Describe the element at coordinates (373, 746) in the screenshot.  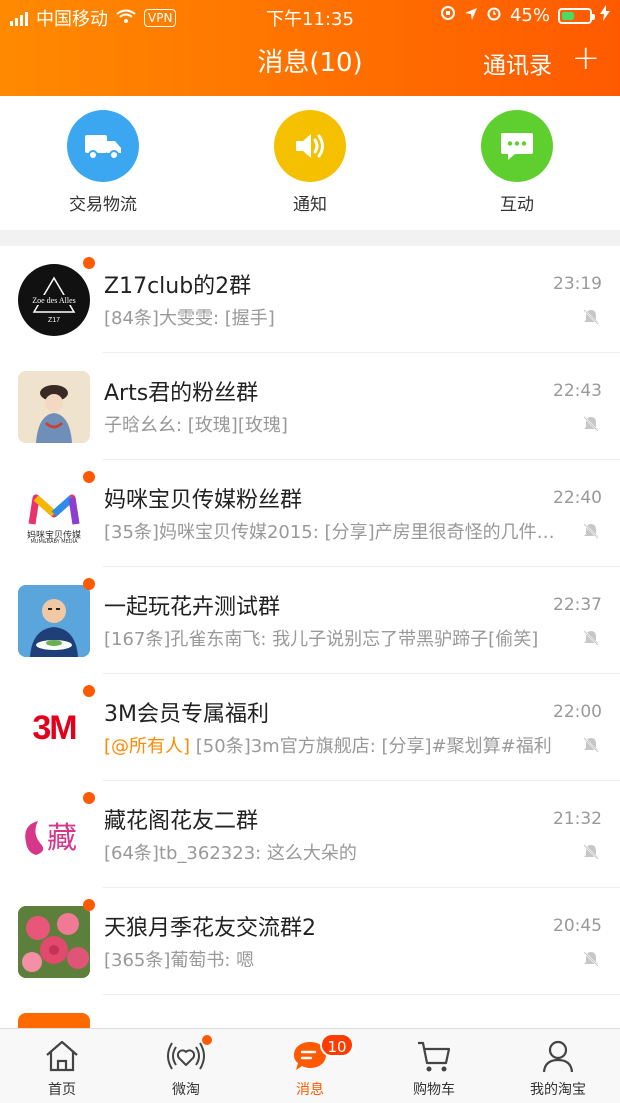
I see `preview-text: [50条]3m官方旗舰店: [分享]#聚划算#福利` at that location.